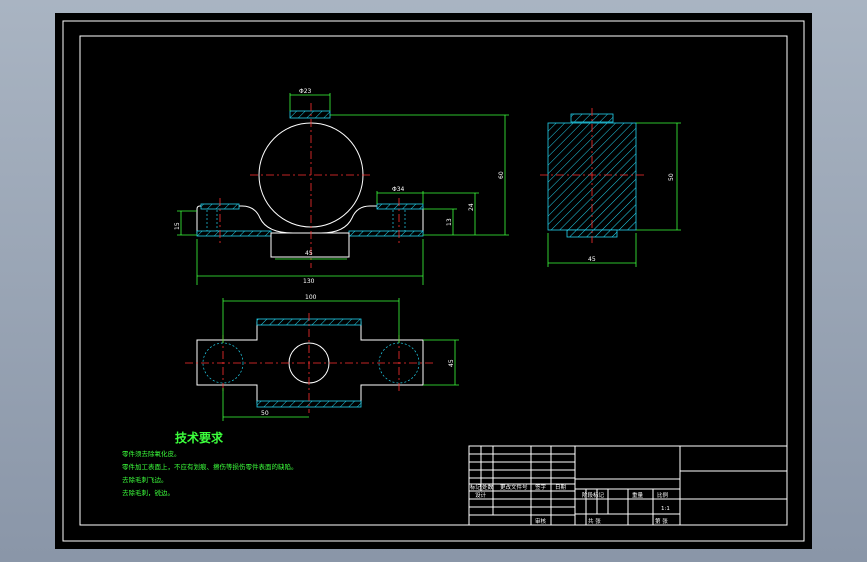 The height and width of the screenshot is (562, 867). What do you see at coordinates (610, 187) in the screenshot?
I see `side-view: 45 50` at bounding box center [610, 187].